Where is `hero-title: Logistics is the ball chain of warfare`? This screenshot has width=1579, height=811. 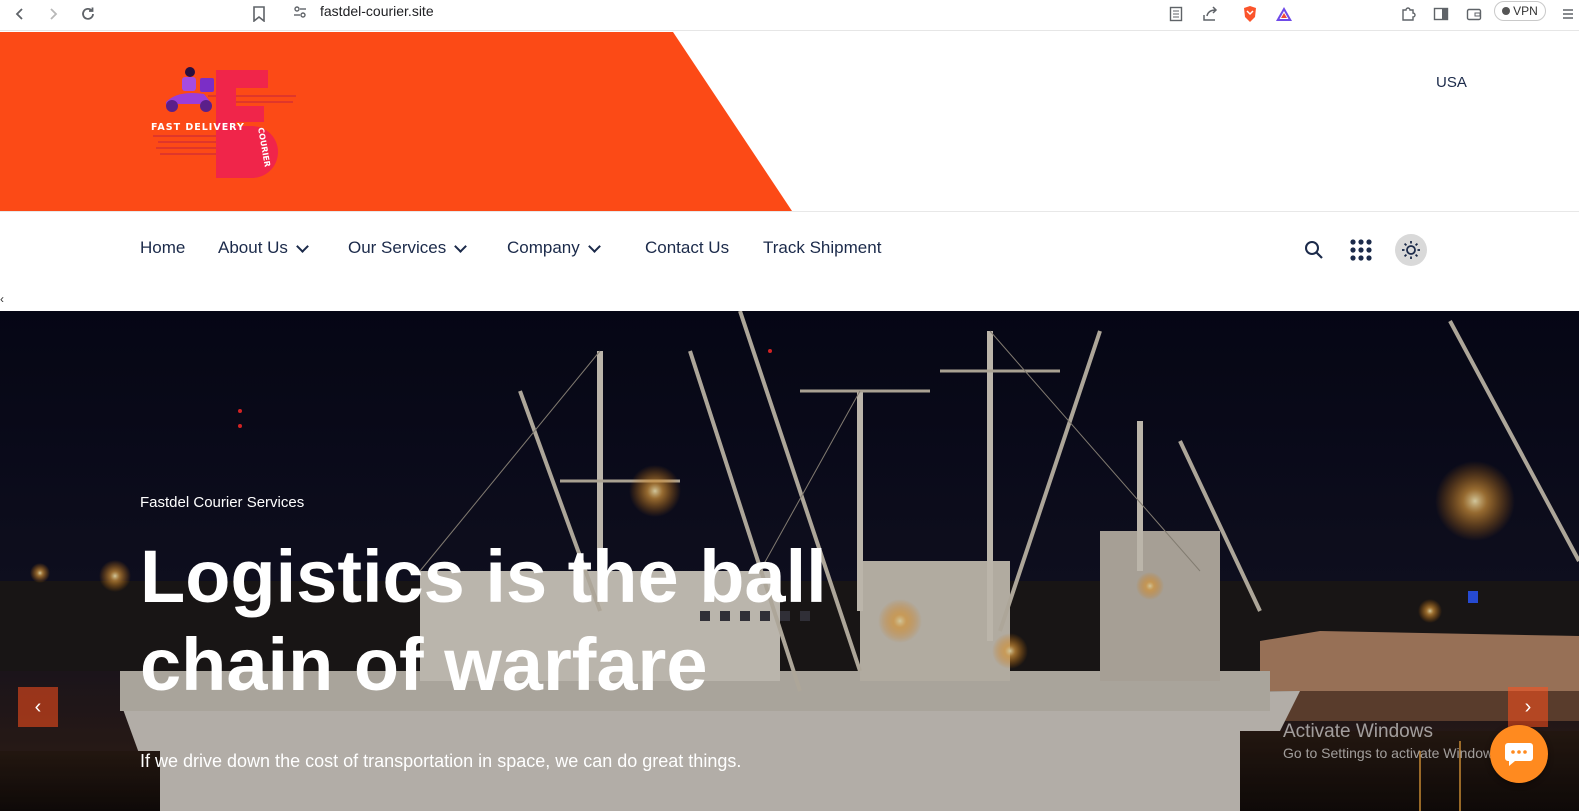 hero-title: Logistics is the ball chain of warfare is located at coordinates (483, 620).